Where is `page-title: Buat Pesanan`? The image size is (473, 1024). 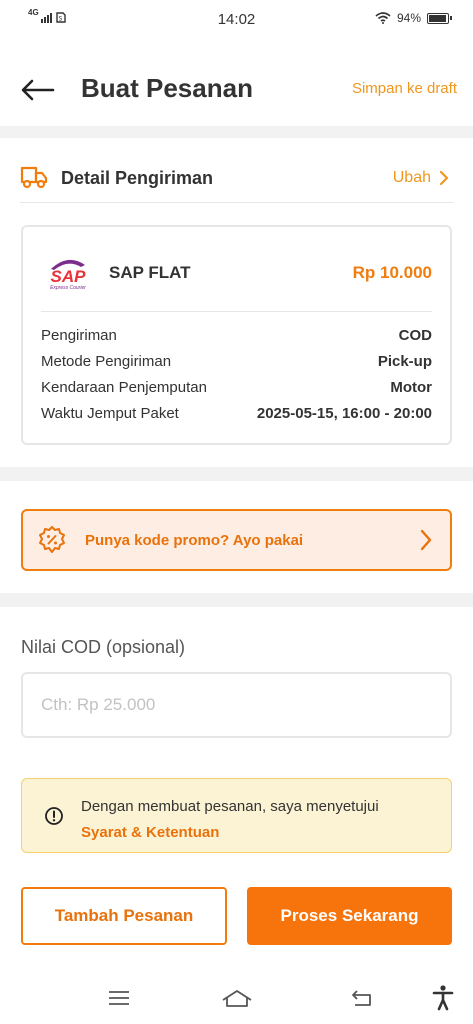 page-title: Buat Pesanan is located at coordinates (167, 88).